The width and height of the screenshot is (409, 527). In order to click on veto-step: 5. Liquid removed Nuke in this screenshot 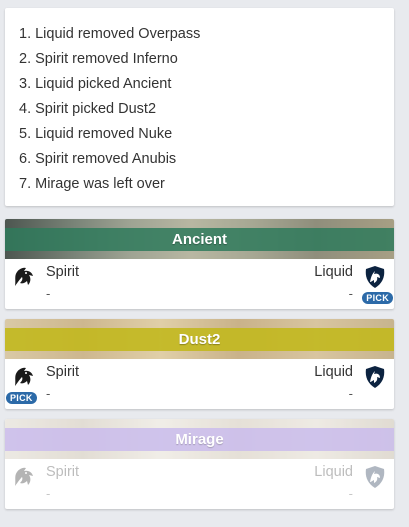, I will do `click(96, 134)`.